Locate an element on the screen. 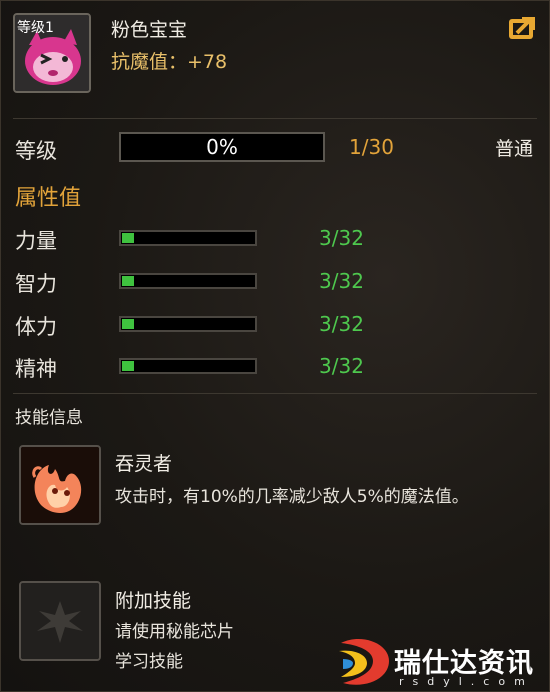  divider-mid is located at coordinates (275, 393).